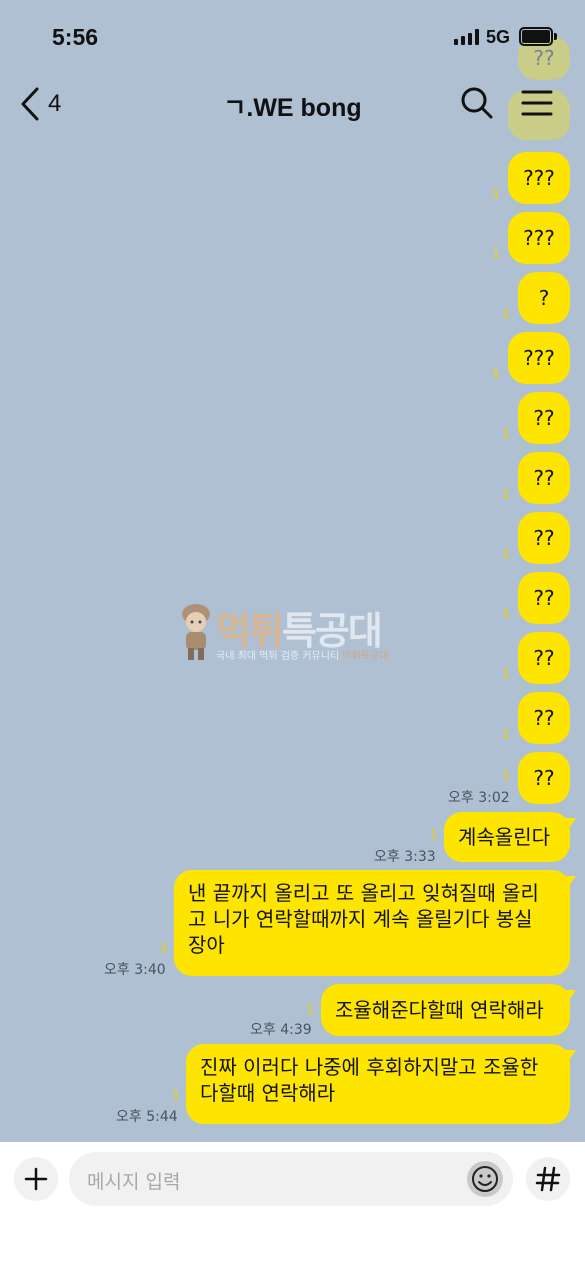 This screenshot has width=585, height=1266. I want to click on emoji-button, so click(485, 1179).